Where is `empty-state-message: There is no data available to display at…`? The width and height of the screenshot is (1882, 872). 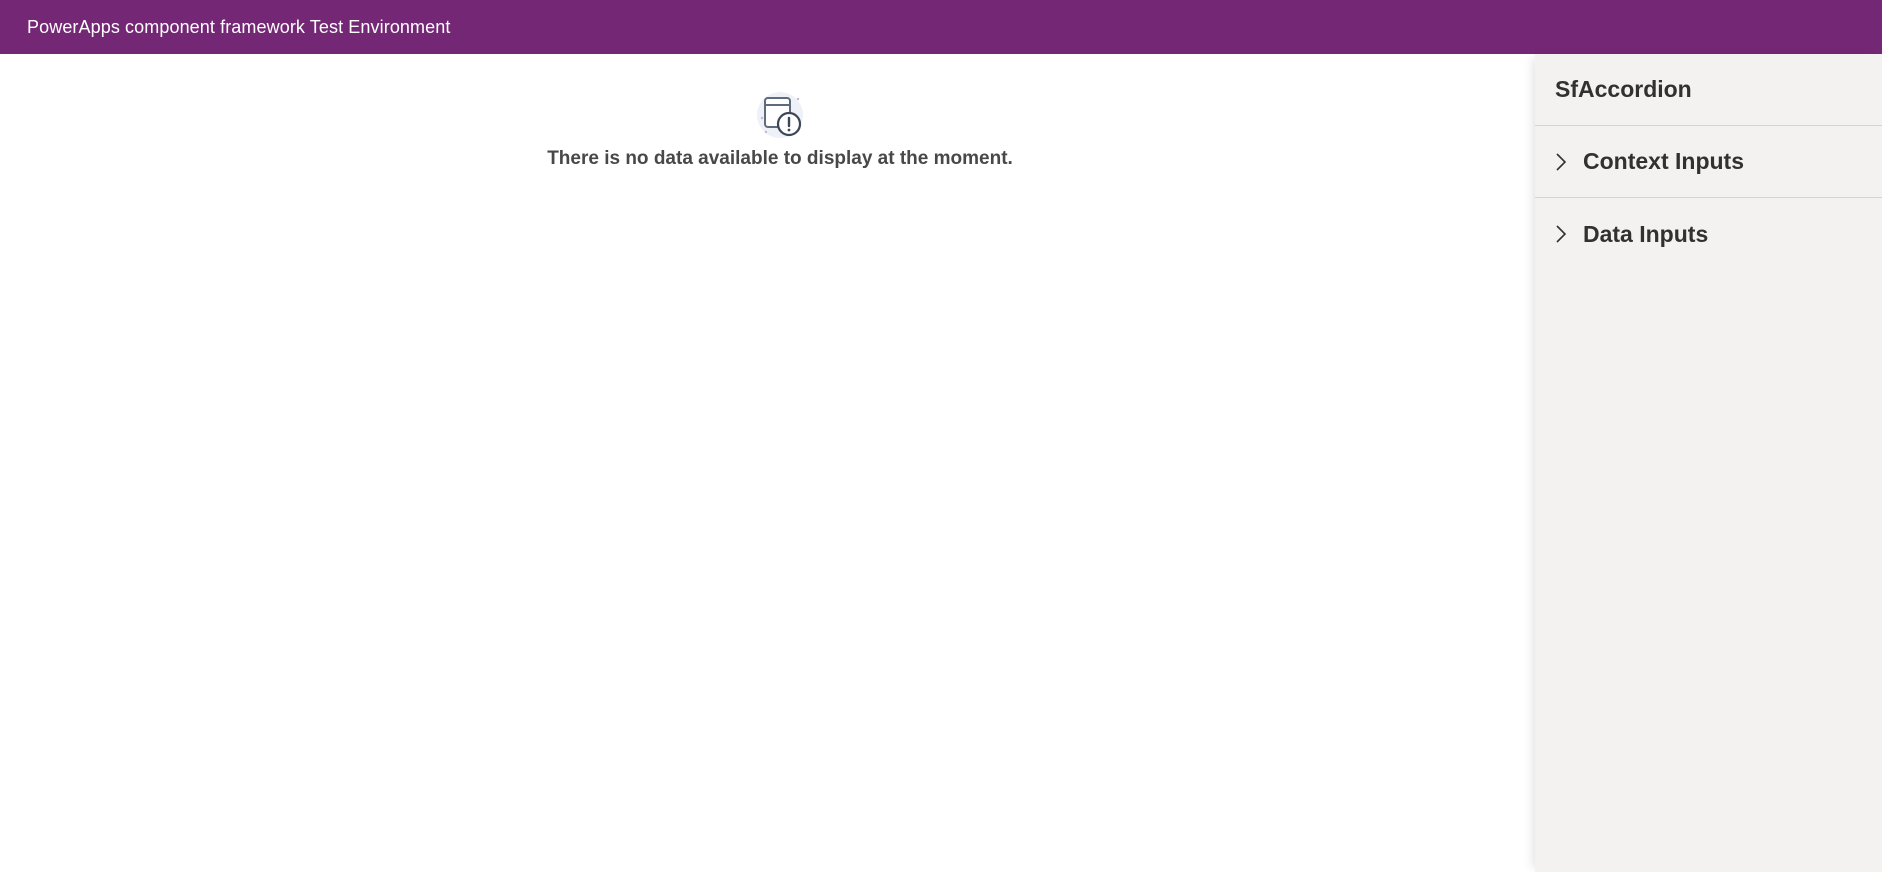
empty-state-message: There is no data available to display at… is located at coordinates (780, 158).